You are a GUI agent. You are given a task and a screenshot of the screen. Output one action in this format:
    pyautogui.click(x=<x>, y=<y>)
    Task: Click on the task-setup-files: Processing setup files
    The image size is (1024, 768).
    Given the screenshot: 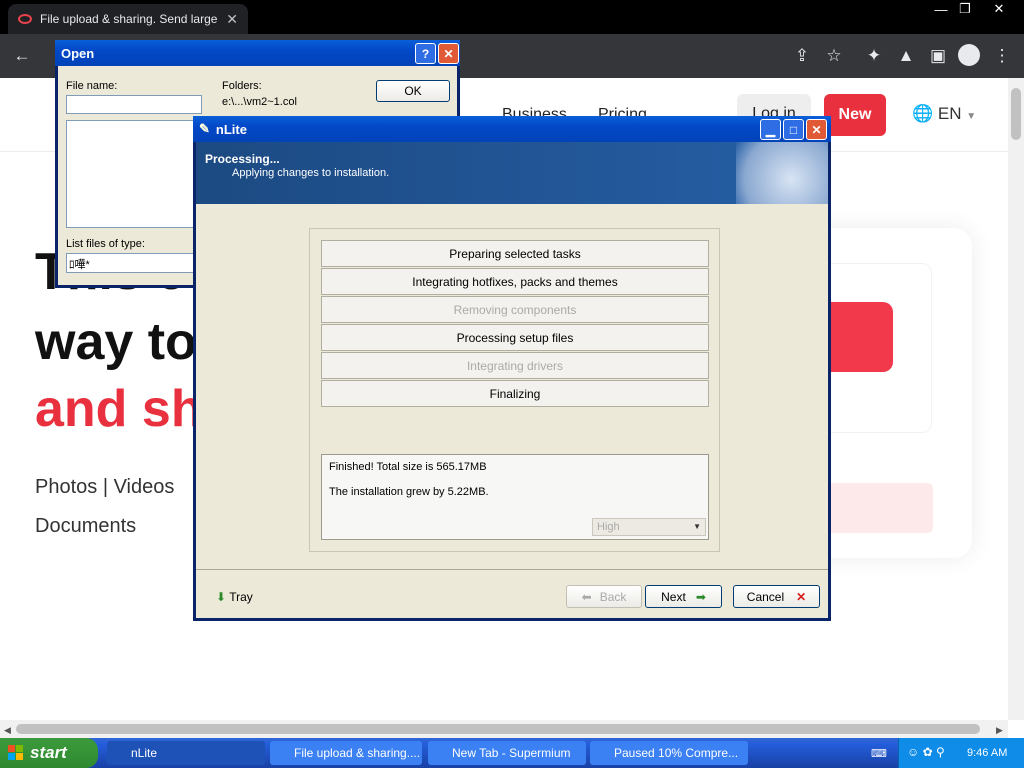 What is the action you would take?
    pyautogui.click(x=515, y=337)
    